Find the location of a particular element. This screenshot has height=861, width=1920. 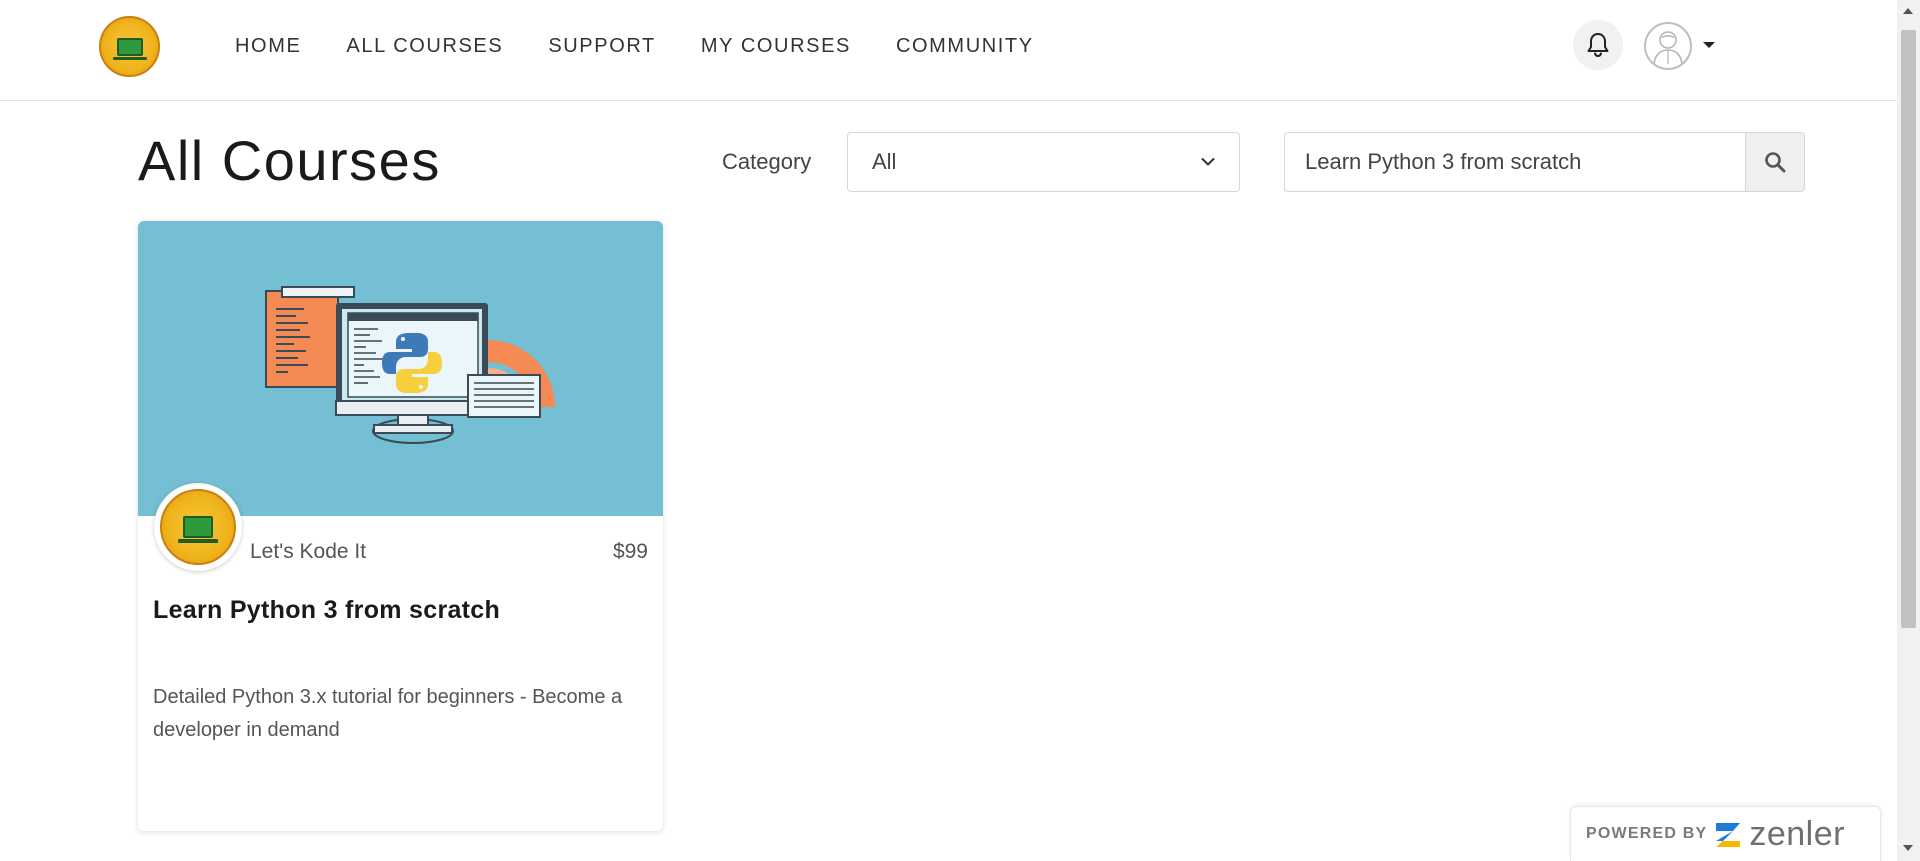

notifications-button is located at coordinates (1598, 45).